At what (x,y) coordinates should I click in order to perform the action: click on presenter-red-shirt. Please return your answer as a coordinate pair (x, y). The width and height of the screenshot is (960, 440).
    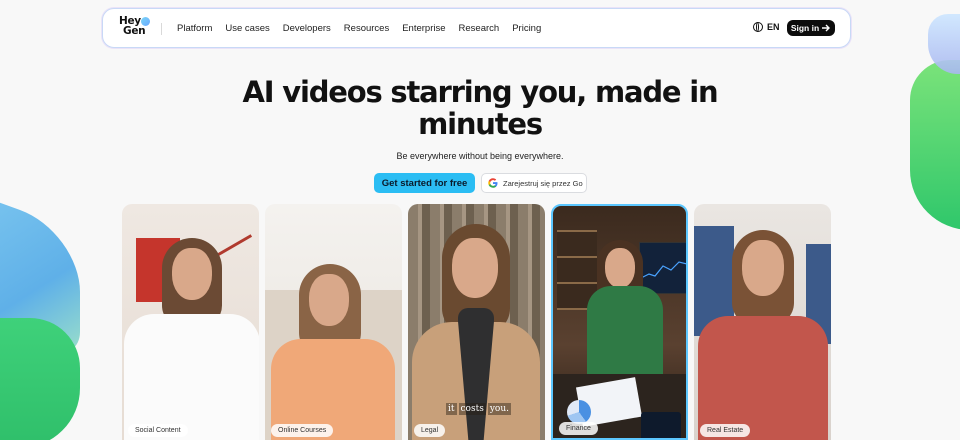
    Looking at the image, I should click on (763, 378).